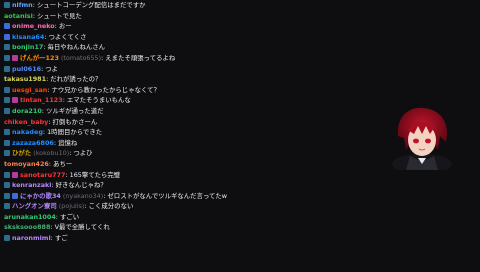 This screenshot has width=480, height=272. Describe the element at coordinates (27, 47) in the screenshot. I see `chat-username: bonjin17` at that location.